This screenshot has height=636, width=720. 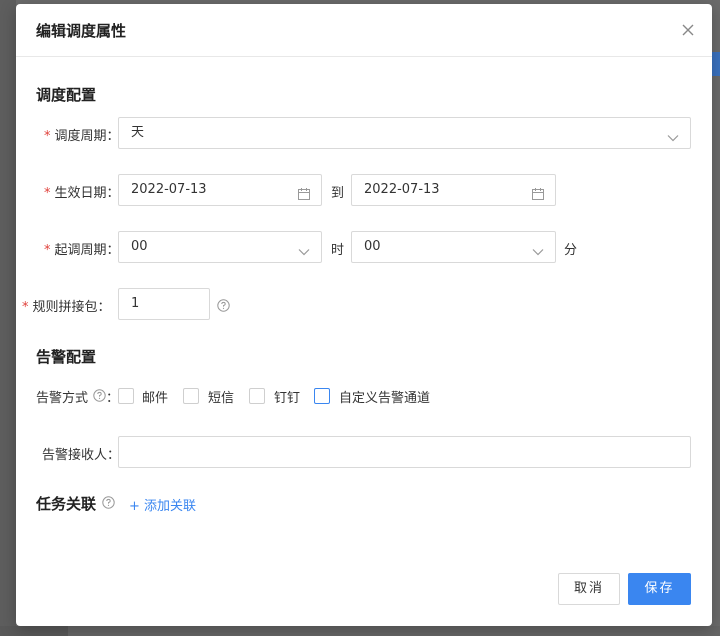 I want to click on task-section-title: 任务关联, so click(x=66, y=504).